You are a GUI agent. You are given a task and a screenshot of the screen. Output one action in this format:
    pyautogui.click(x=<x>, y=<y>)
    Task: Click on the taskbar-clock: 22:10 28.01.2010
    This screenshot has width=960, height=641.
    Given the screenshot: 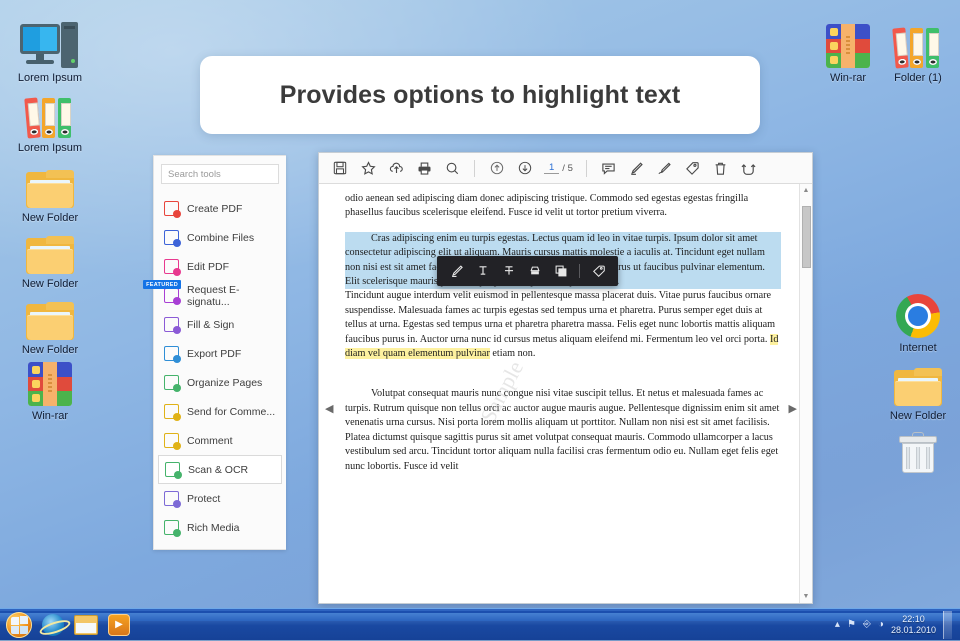 What is the action you would take?
    pyautogui.click(x=913, y=625)
    